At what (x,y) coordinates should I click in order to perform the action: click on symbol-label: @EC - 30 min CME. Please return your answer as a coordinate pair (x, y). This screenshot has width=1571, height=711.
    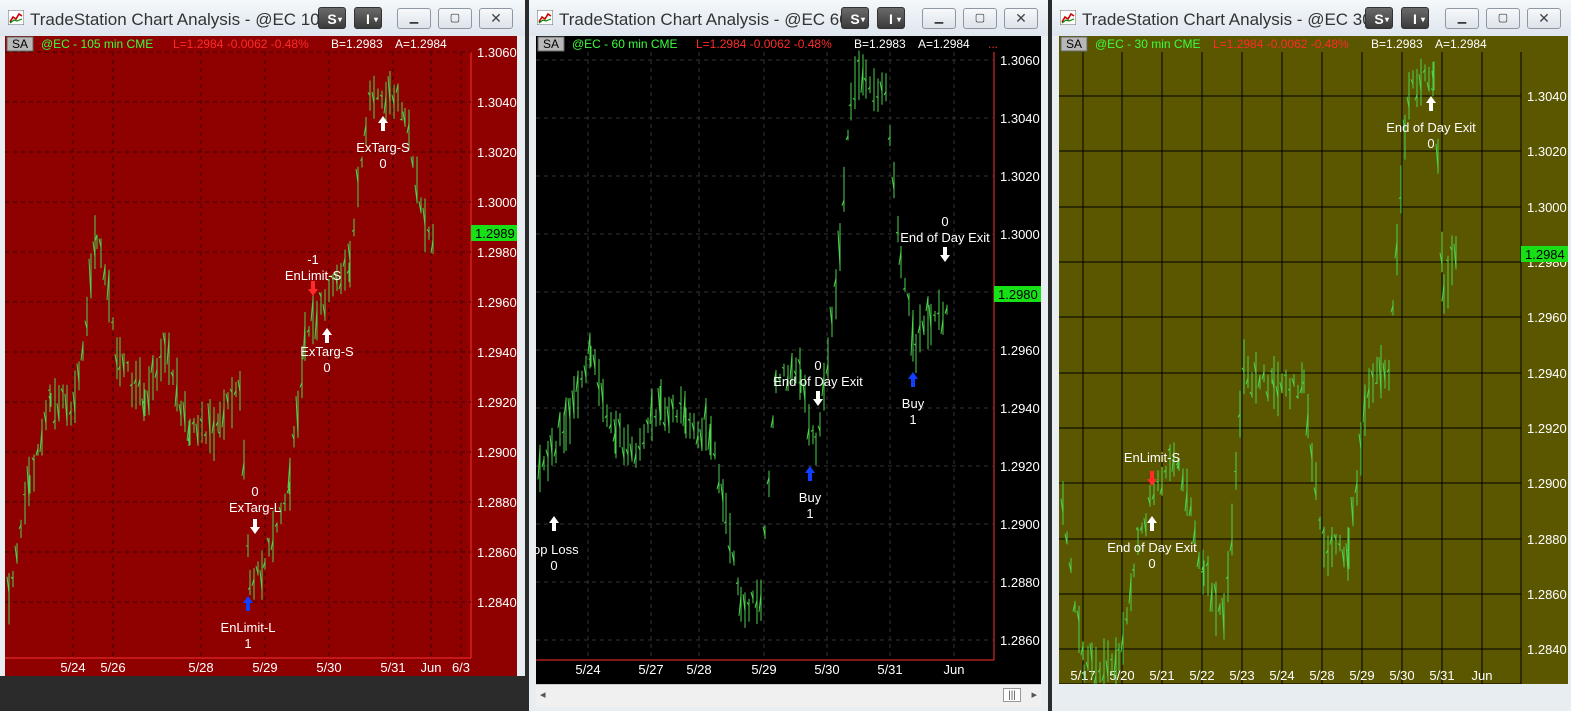
    Looking at the image, I should click on (1148, 44).